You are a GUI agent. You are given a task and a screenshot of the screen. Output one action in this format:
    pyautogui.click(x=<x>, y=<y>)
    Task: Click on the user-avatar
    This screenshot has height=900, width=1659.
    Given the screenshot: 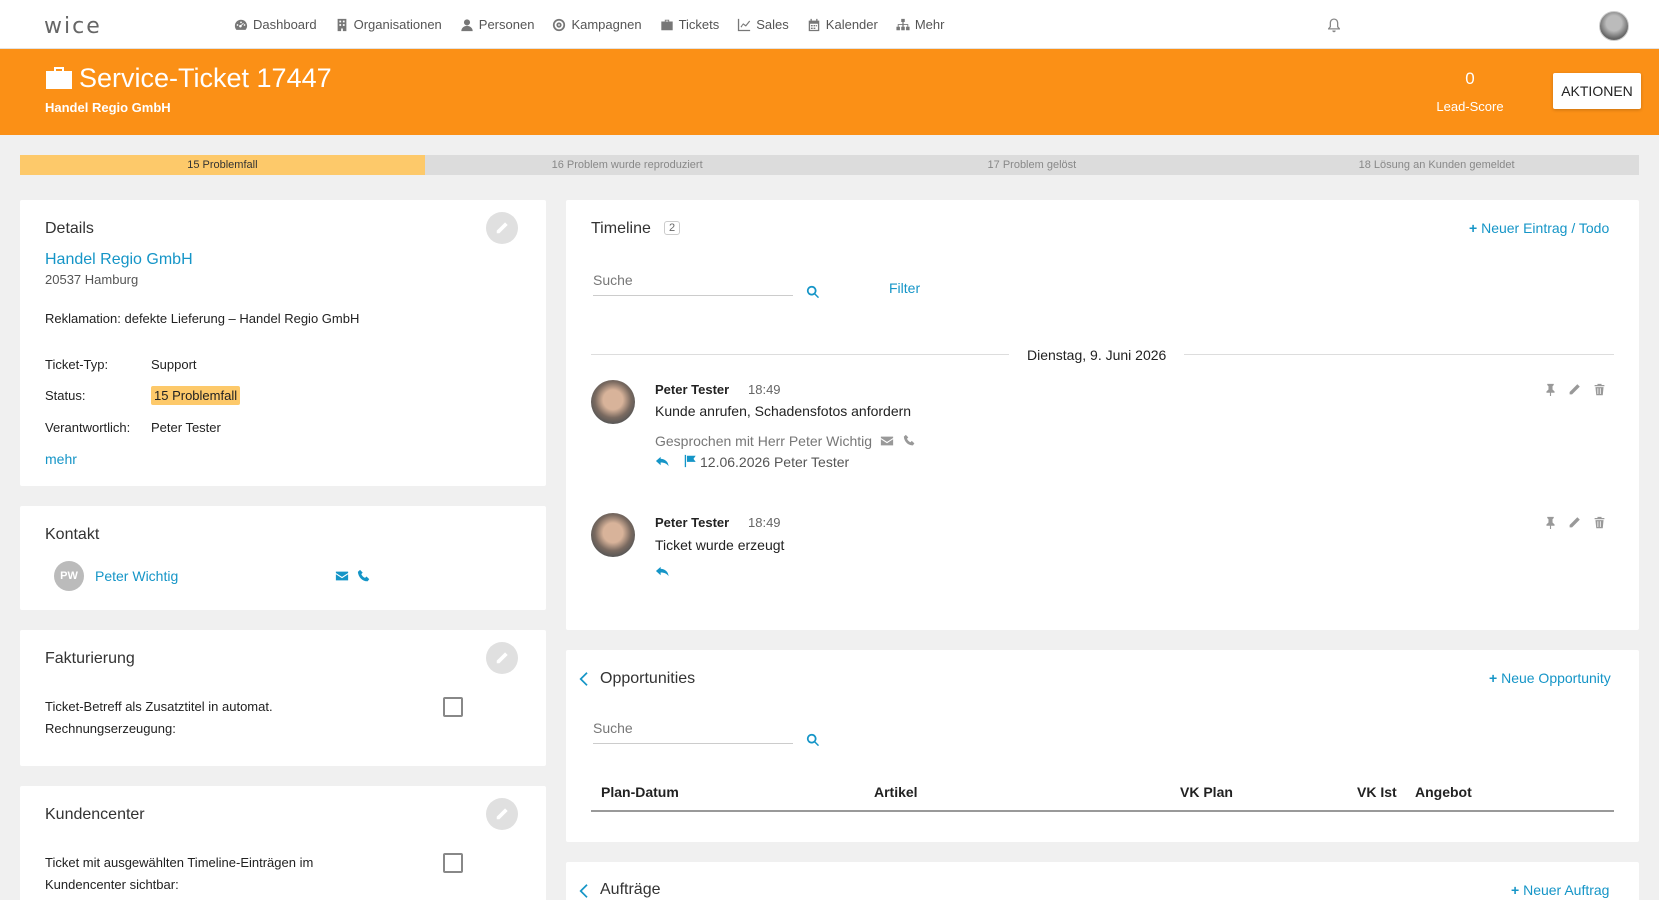 What is the action you would take?
    pyautogui.click(x=1614, y=26)
    